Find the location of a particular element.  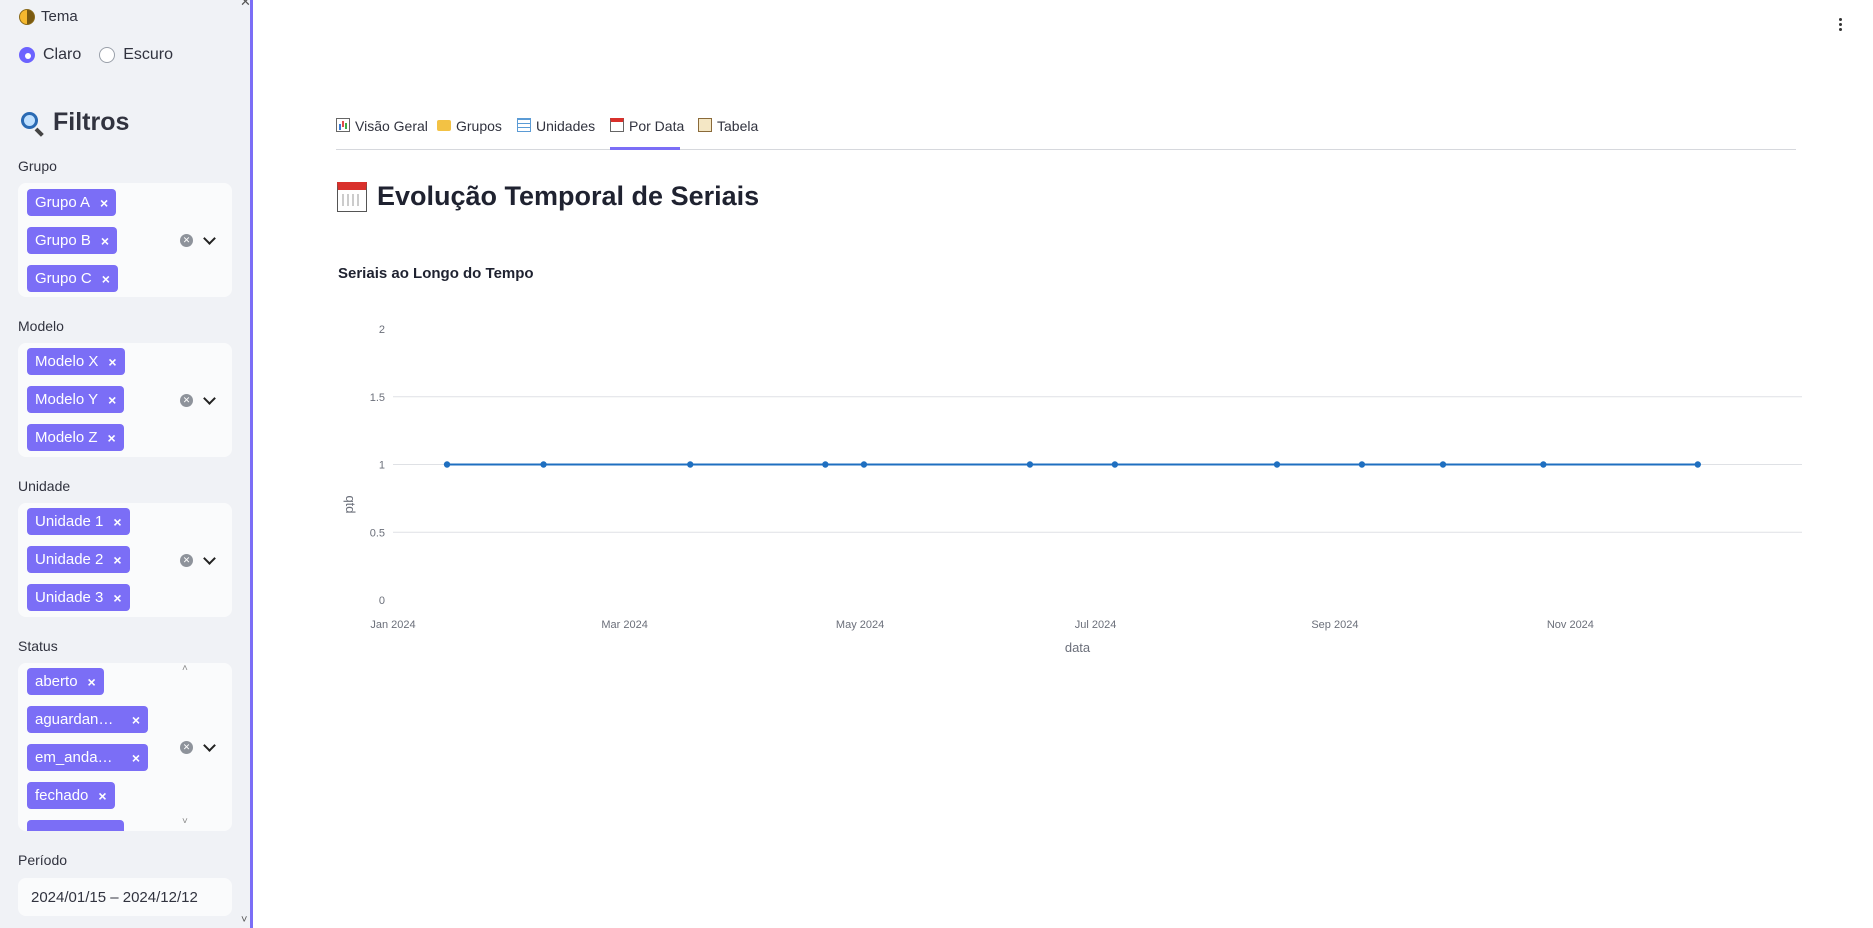

sidebar-resize-handle is located at coordinates (251, 464).